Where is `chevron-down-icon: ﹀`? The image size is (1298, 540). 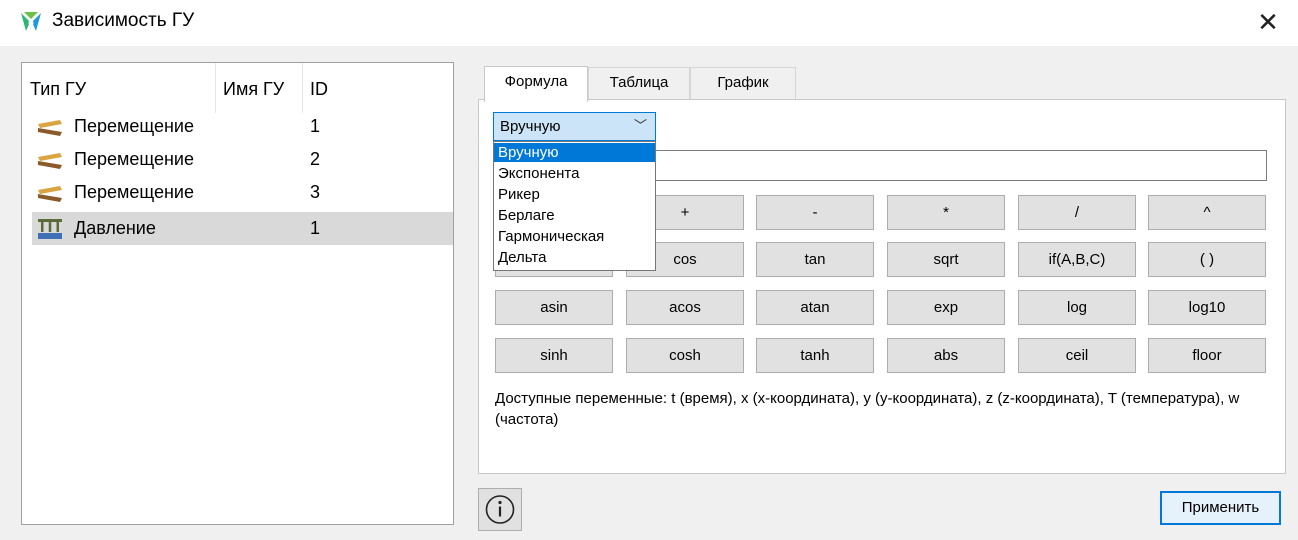 chevron-down-icon: ﹀ is located at coordinates (640, 126).